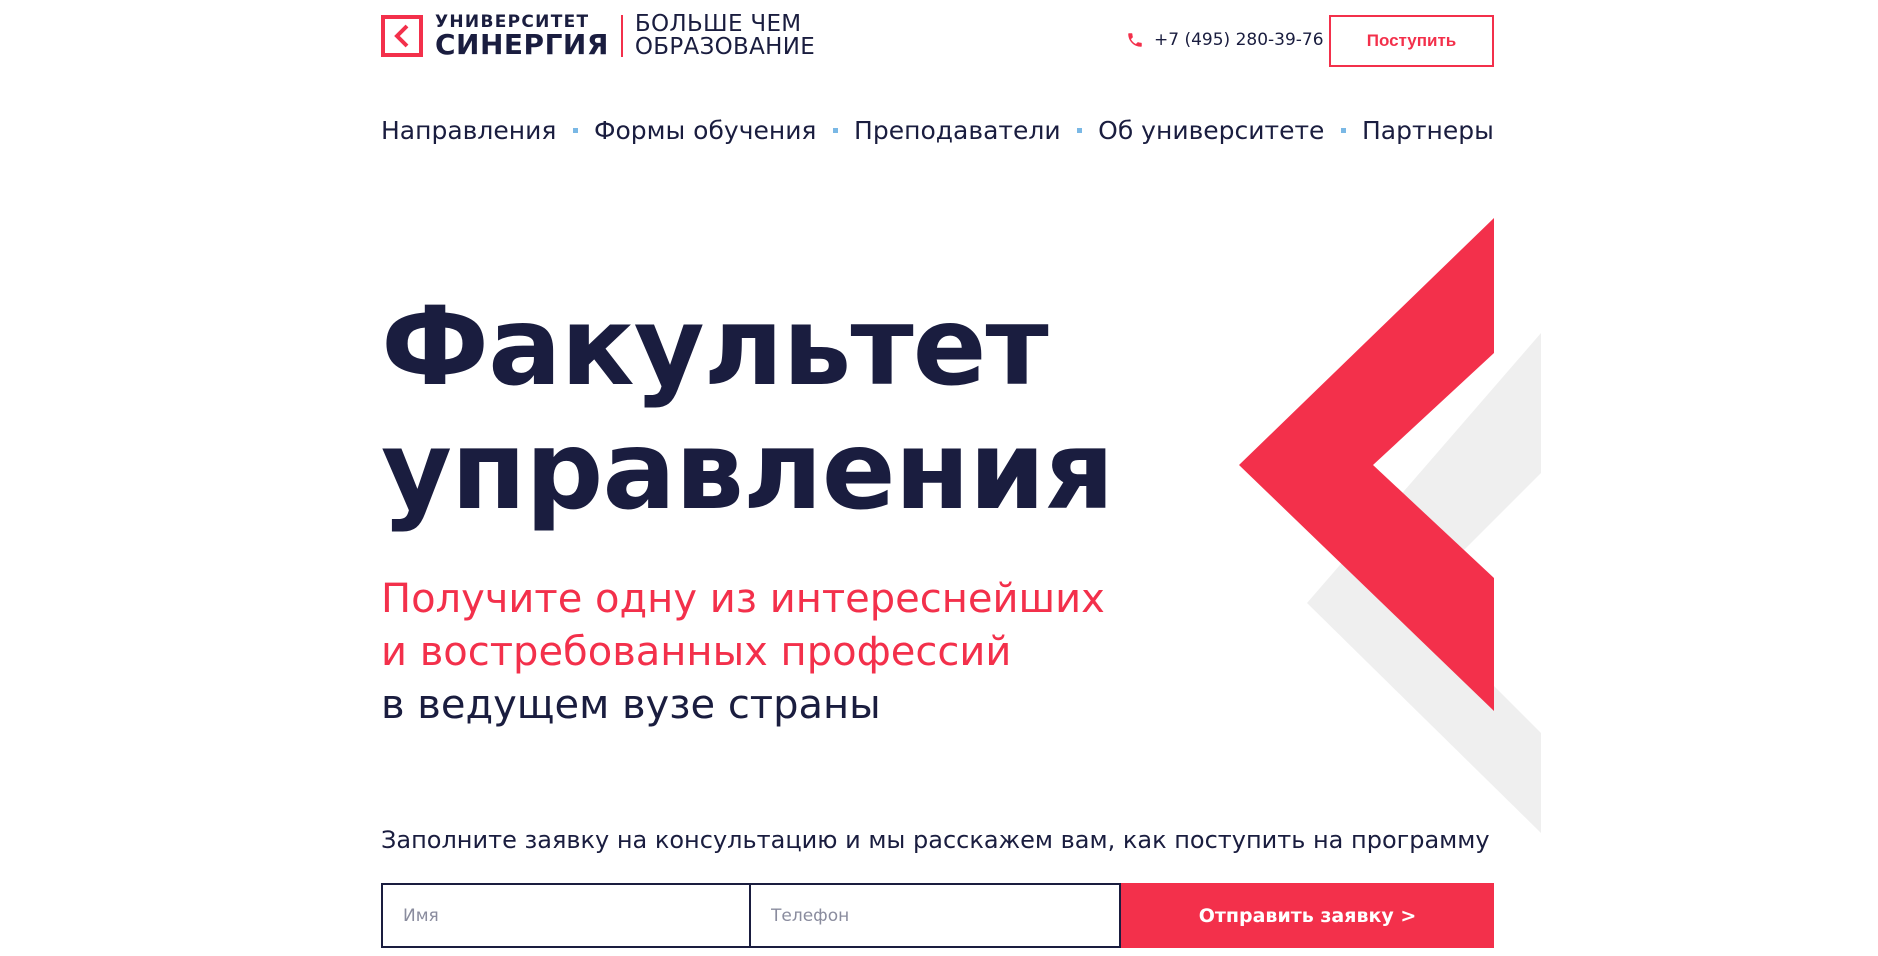 Image resolution: width=1878 pixels, height=956 pixels. Describe the element at coordinates (1390, 525) in the screenshot. I see `chevron-decoration-icon` at that location.